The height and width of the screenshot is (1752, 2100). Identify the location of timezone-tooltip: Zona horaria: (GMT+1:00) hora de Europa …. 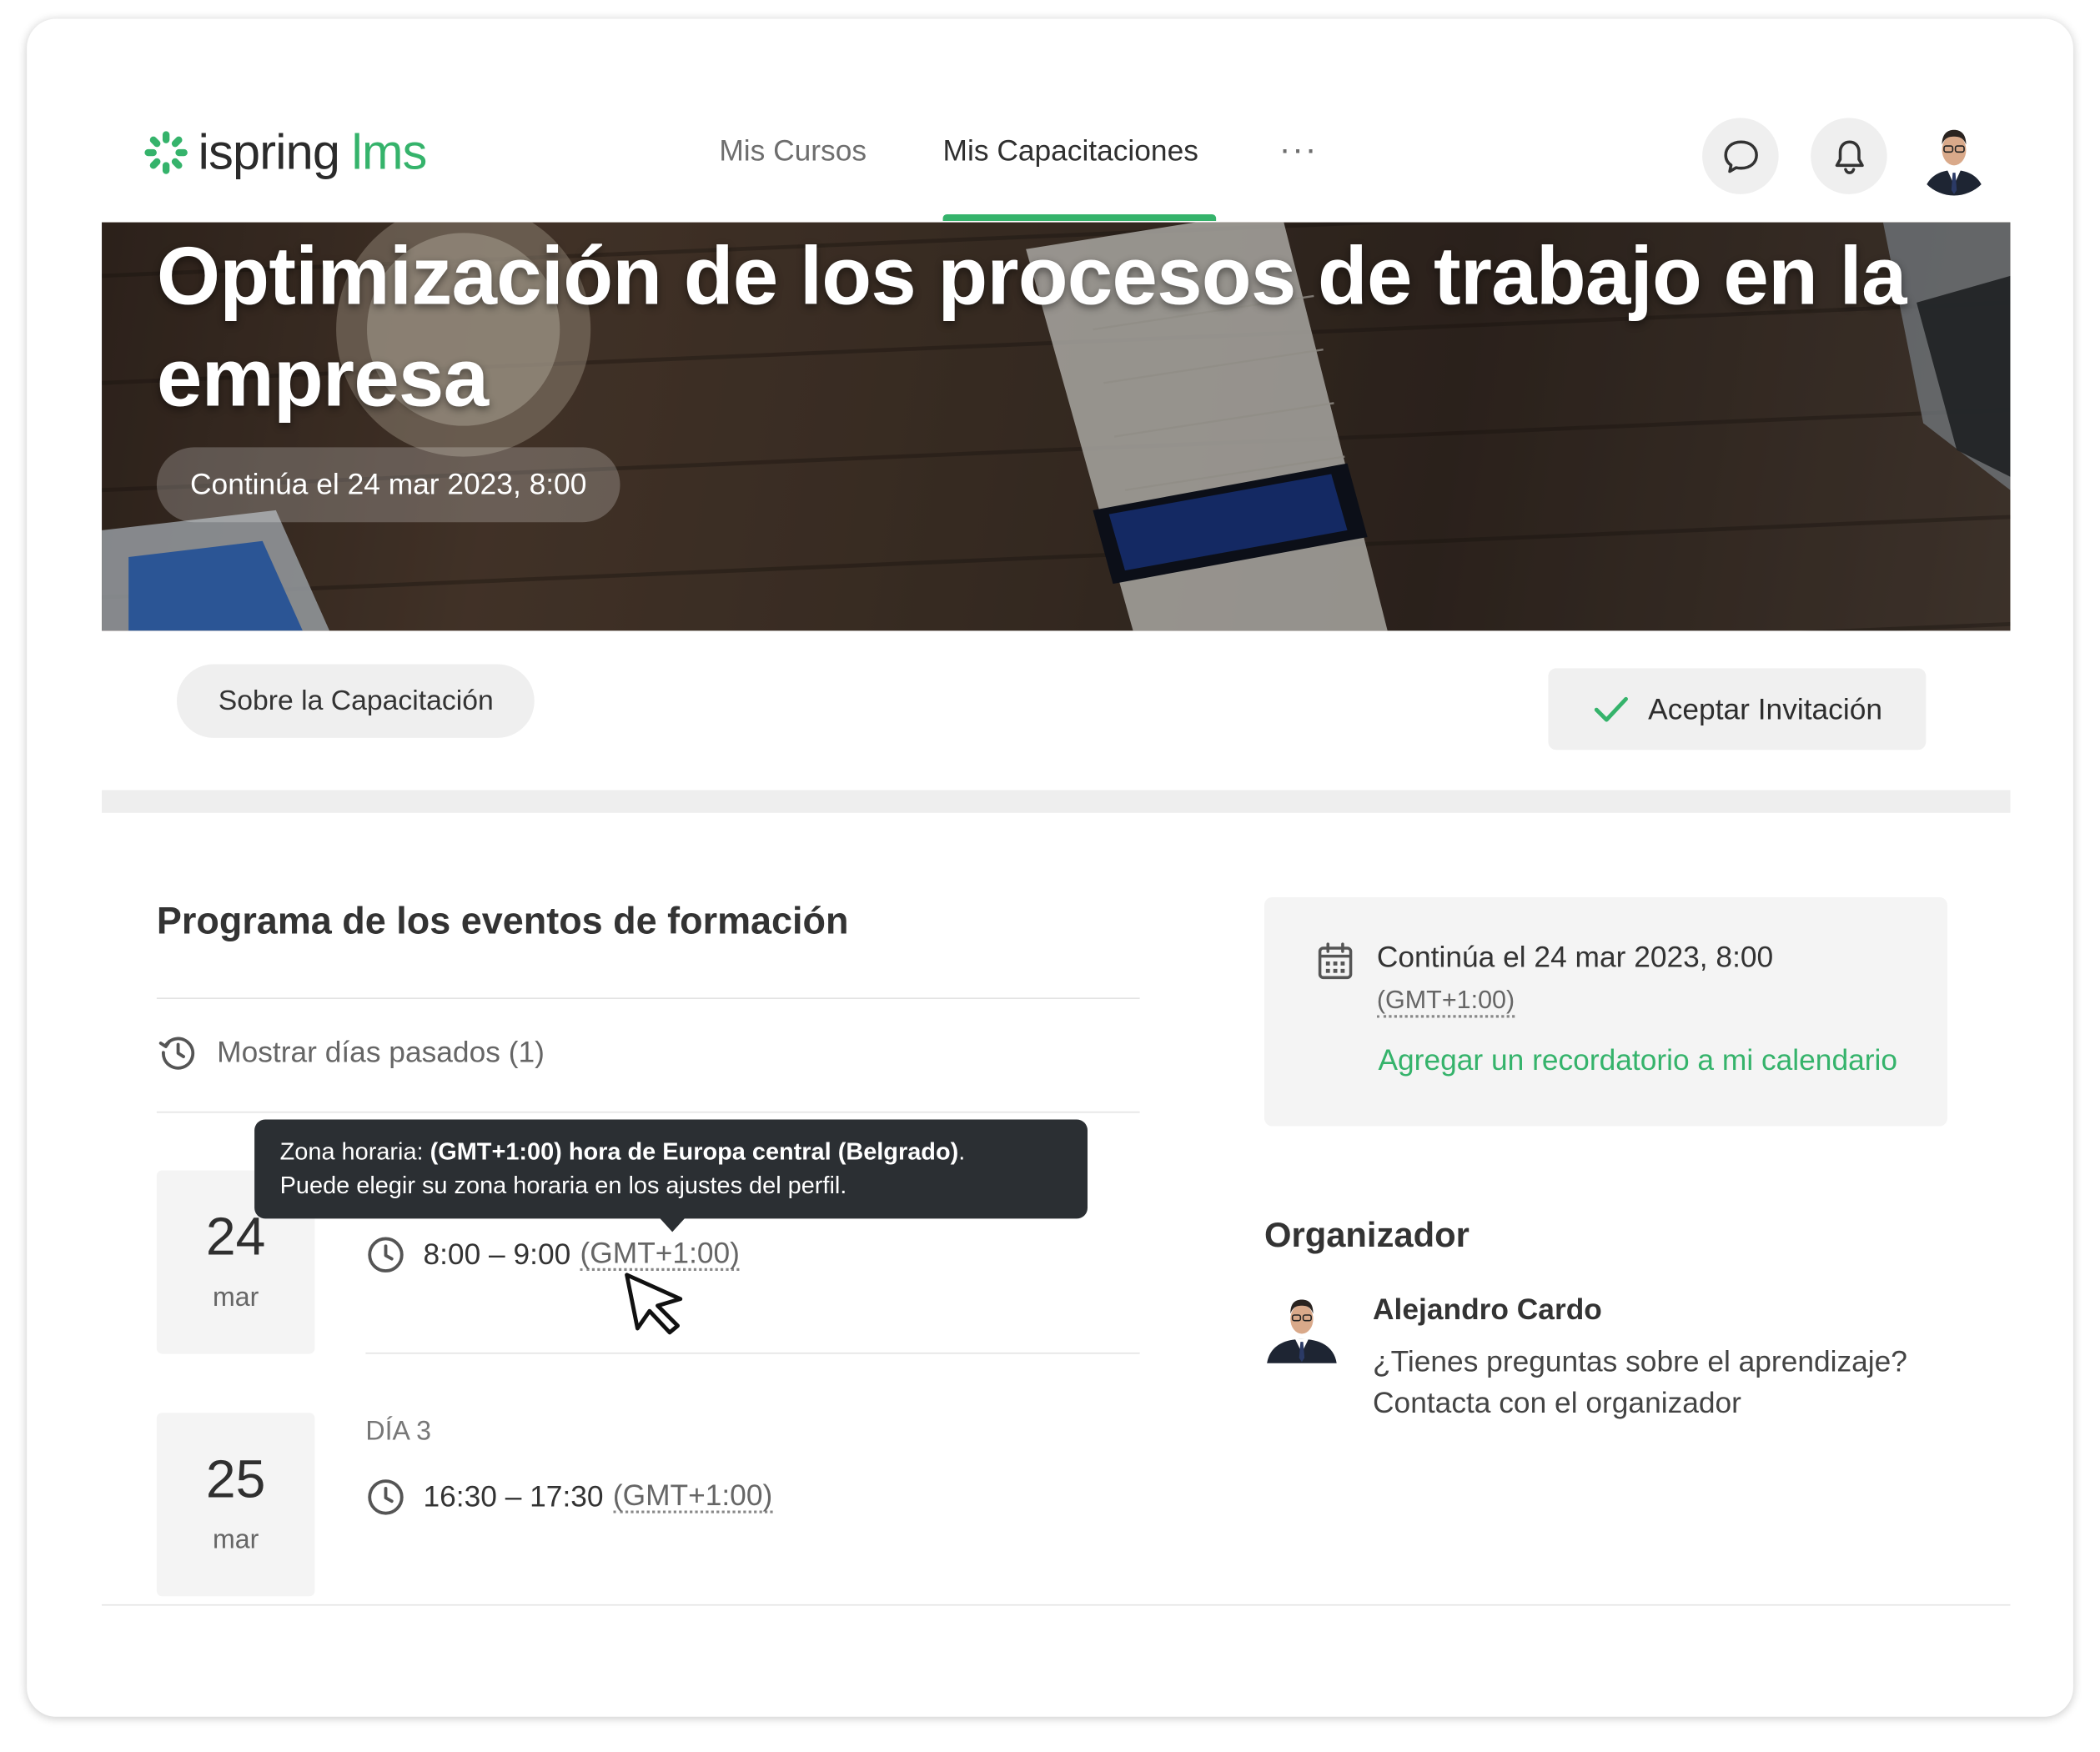
(671, 1169).